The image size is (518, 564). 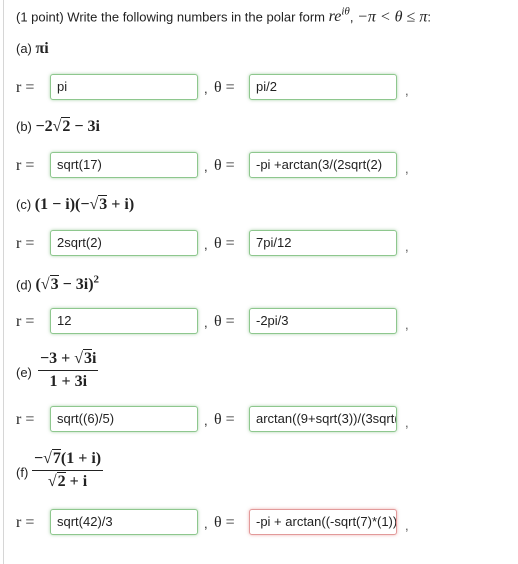 I want to click on part-expression: πi, so click(x=42, y=48).